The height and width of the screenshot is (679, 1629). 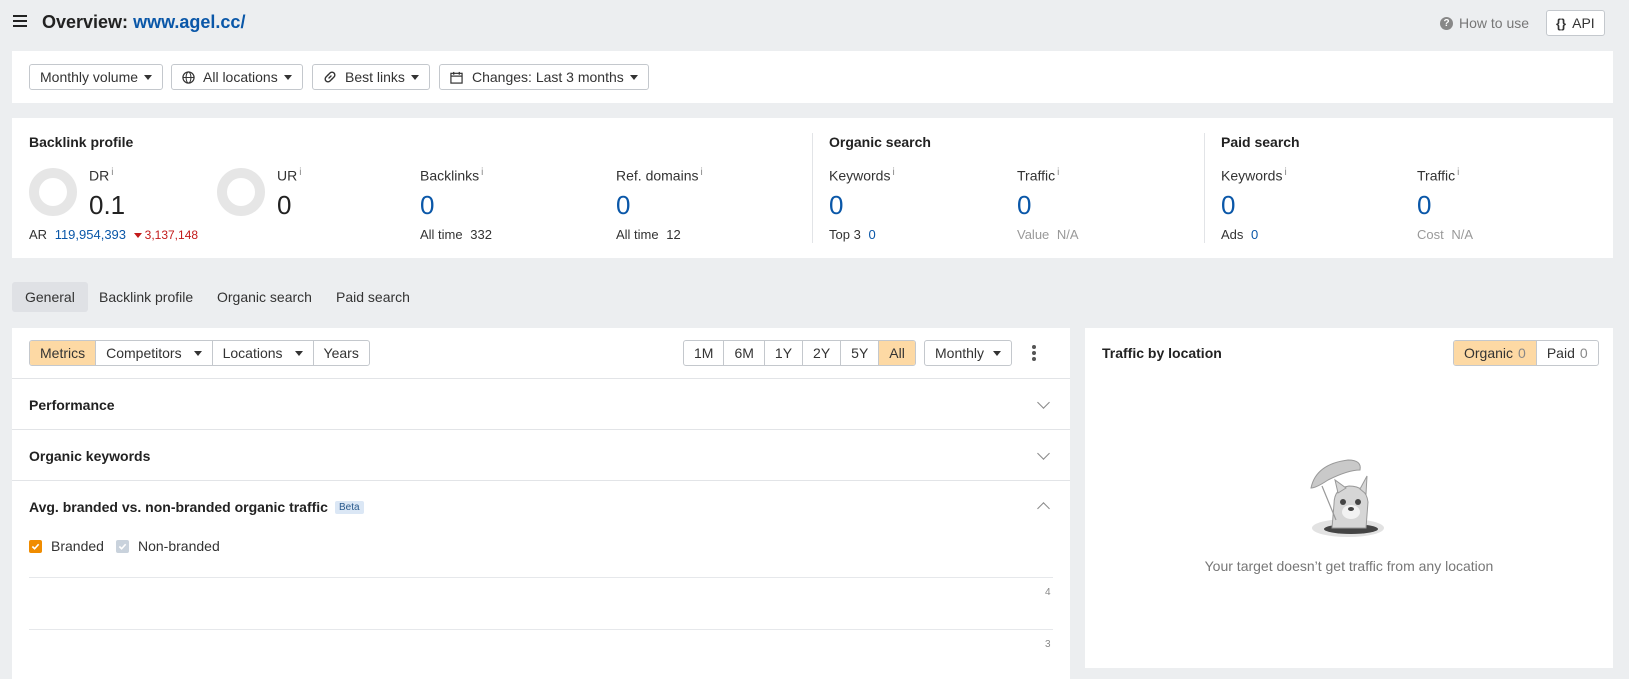 I want to click on api-button: {} API, so click(x=1575, y=23).